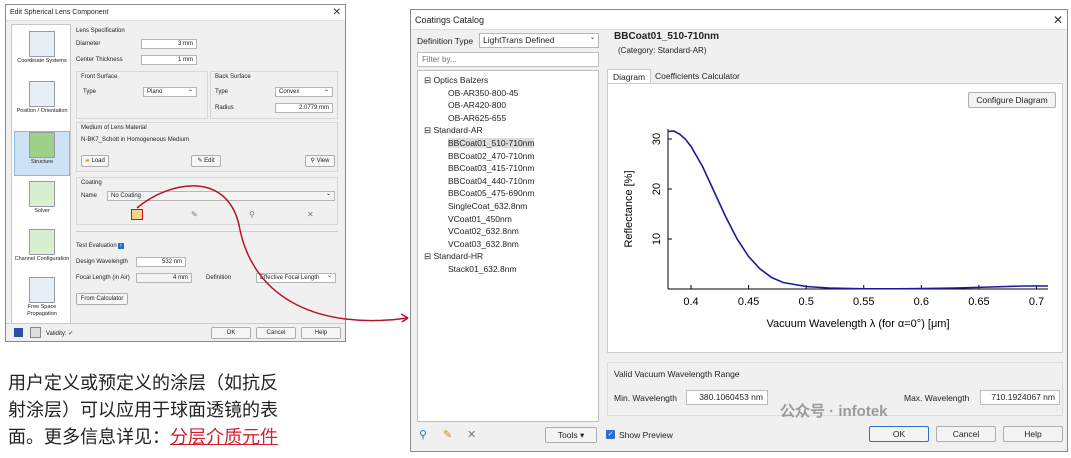 The height and width of the screenshot is (458, 1071). Describe the element at coordinates (453, 256) in the screenshot. I see `tree-group: ⊟ Standard-HR` at that location.